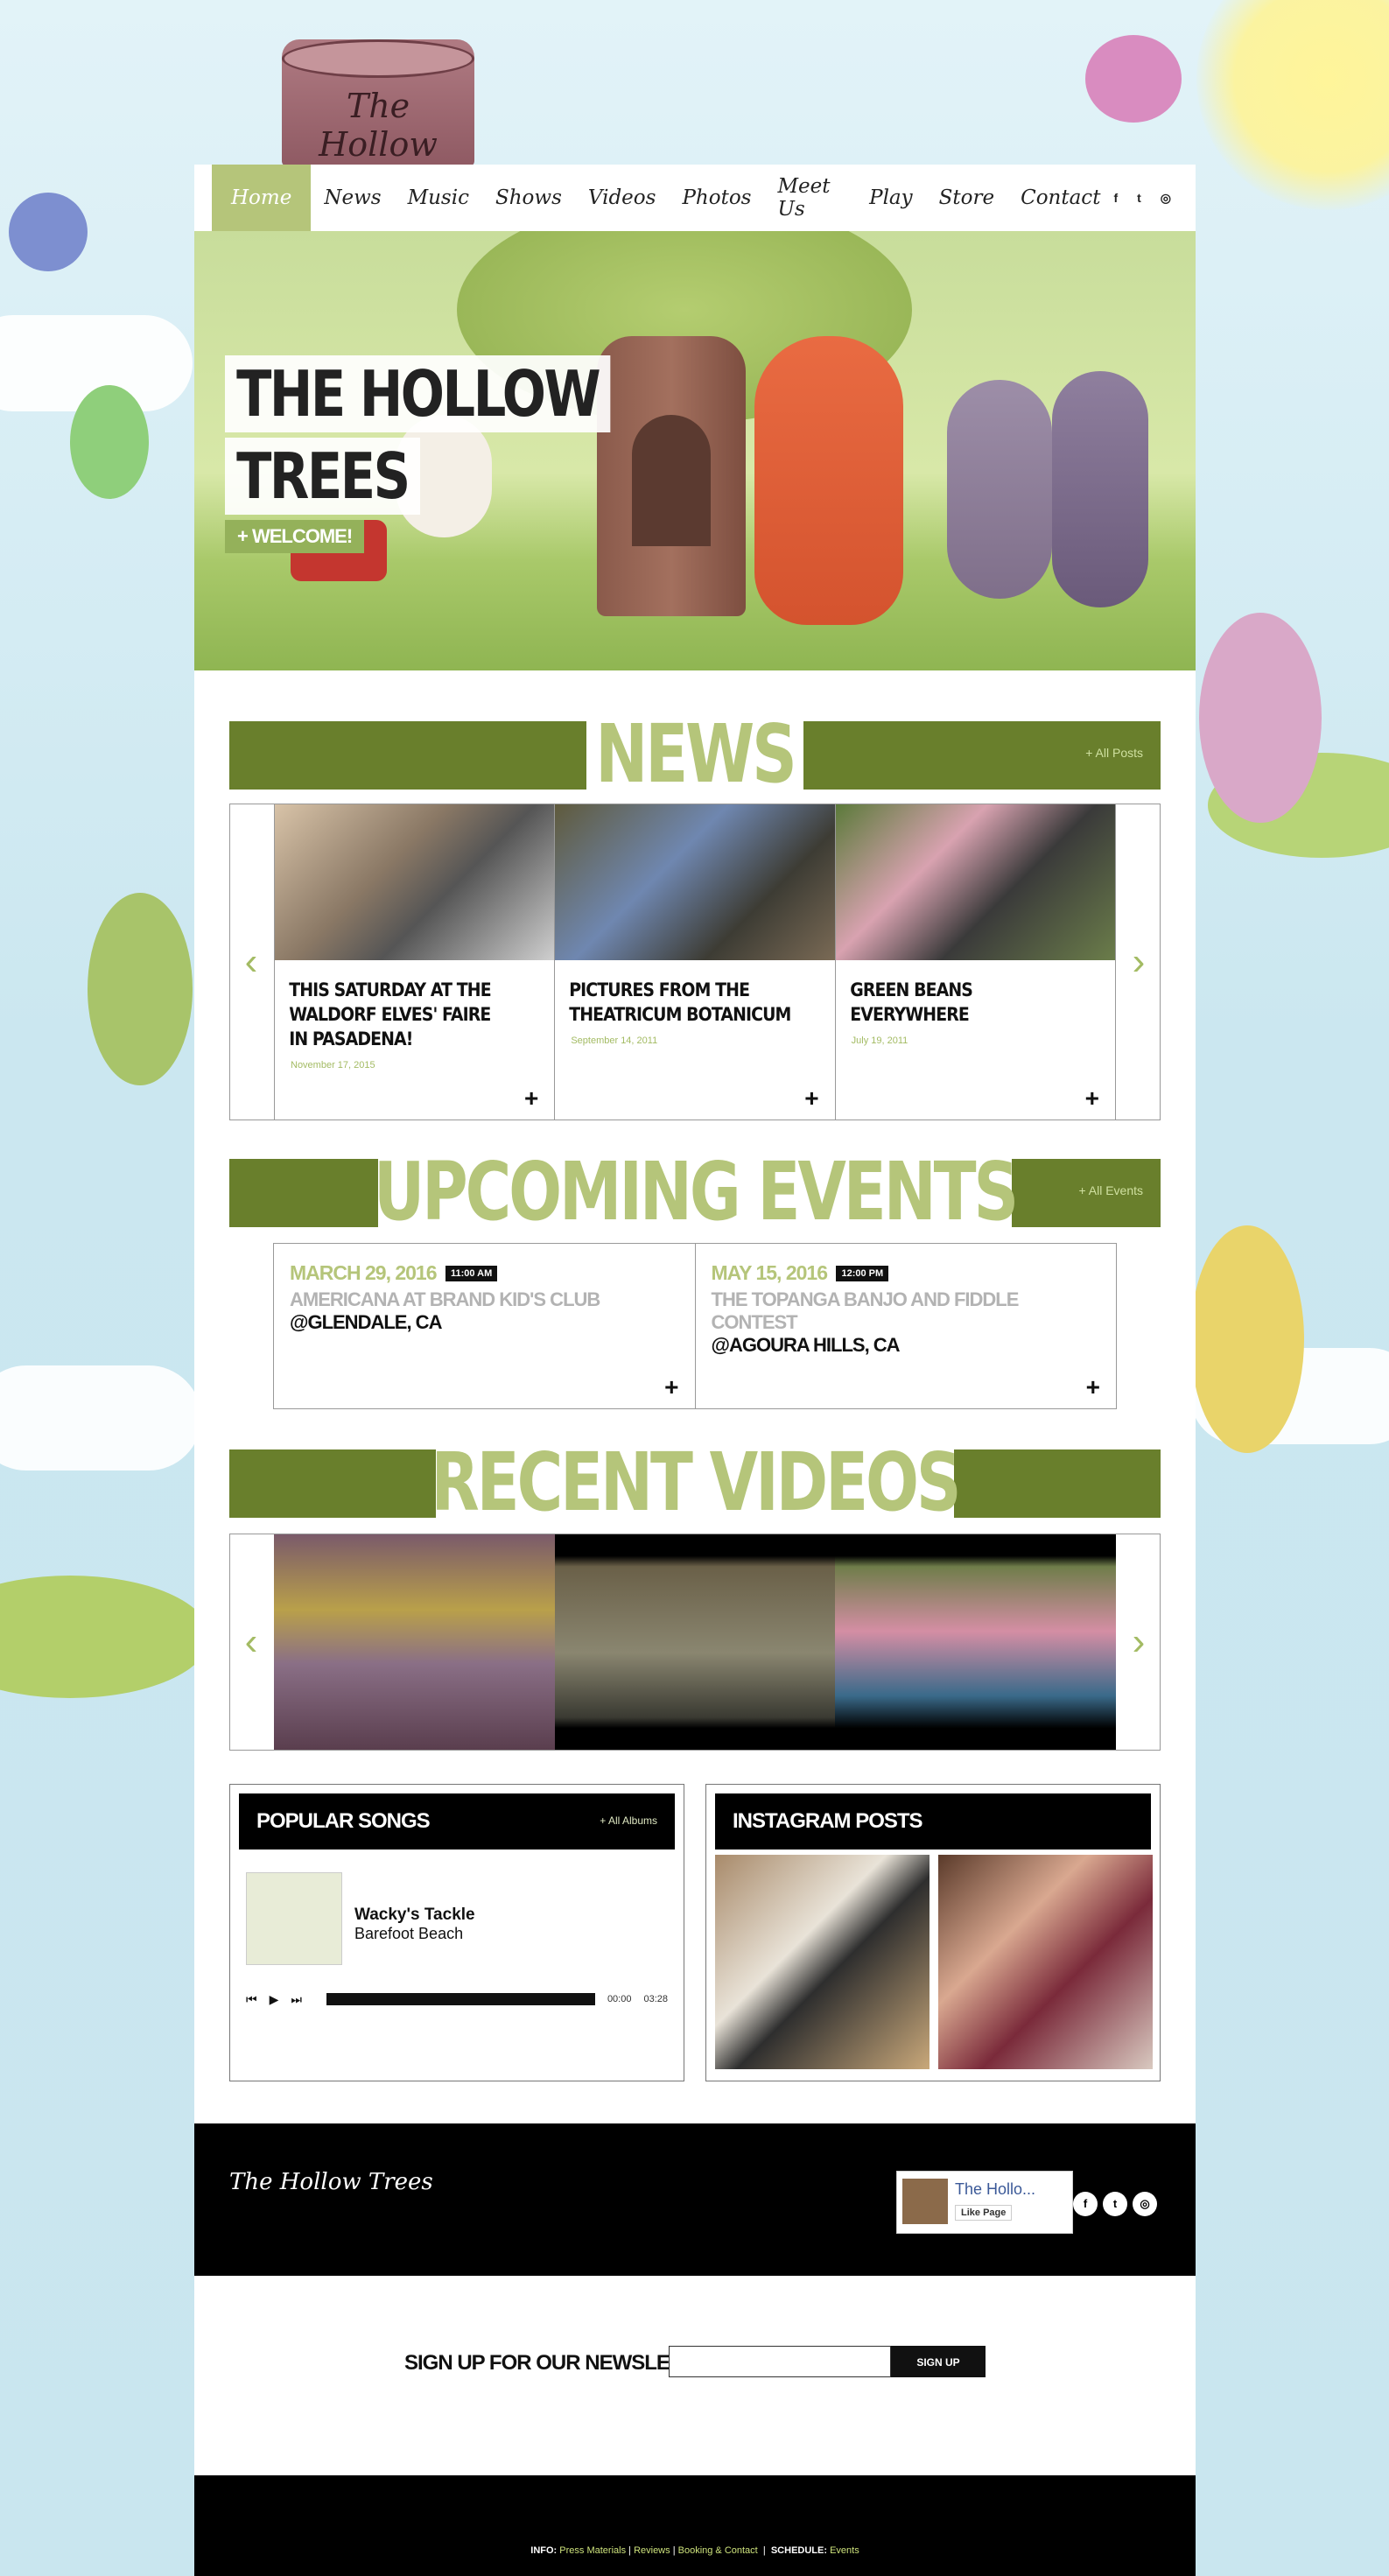 The height and width of the screenshot is (2576, 1389). I want to click on blue-bird-illustration, so click(48, 232).